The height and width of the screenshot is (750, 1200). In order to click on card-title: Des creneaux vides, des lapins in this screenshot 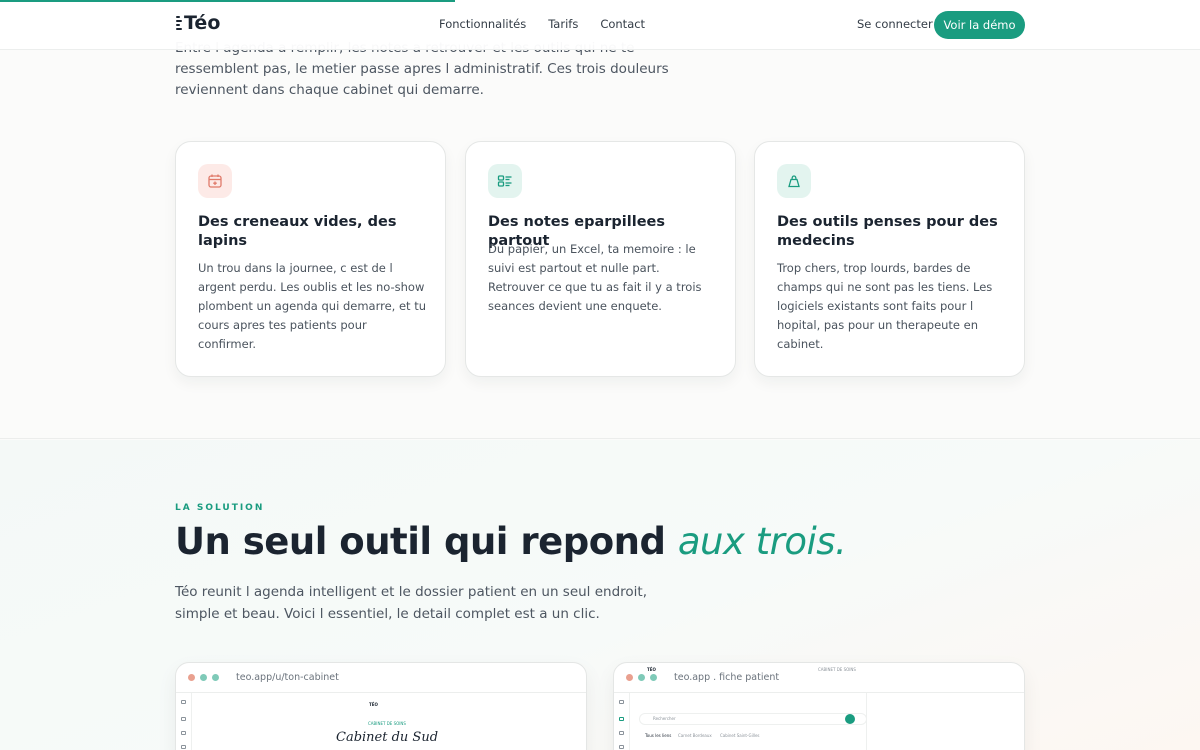, I will do `click(297, 231)`.